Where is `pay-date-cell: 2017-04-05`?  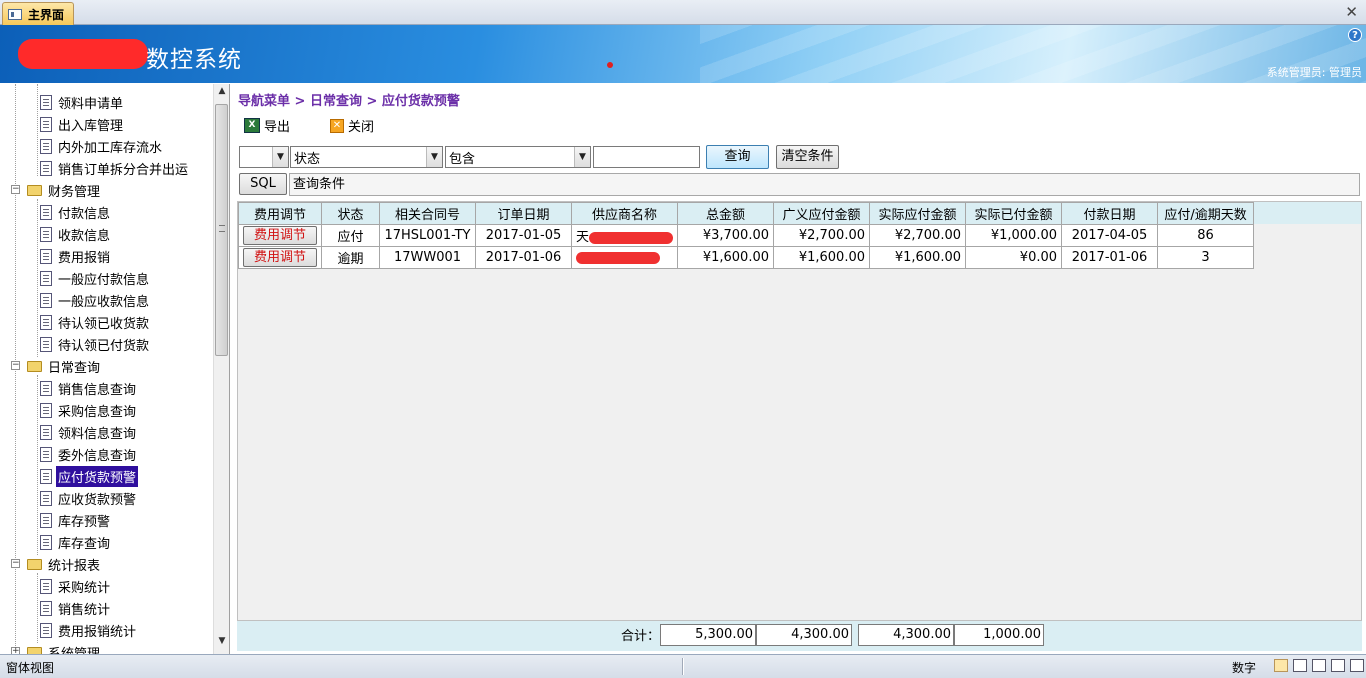 pay-date-cell: 2017-04-05 is located at coordinates (1110, 235).